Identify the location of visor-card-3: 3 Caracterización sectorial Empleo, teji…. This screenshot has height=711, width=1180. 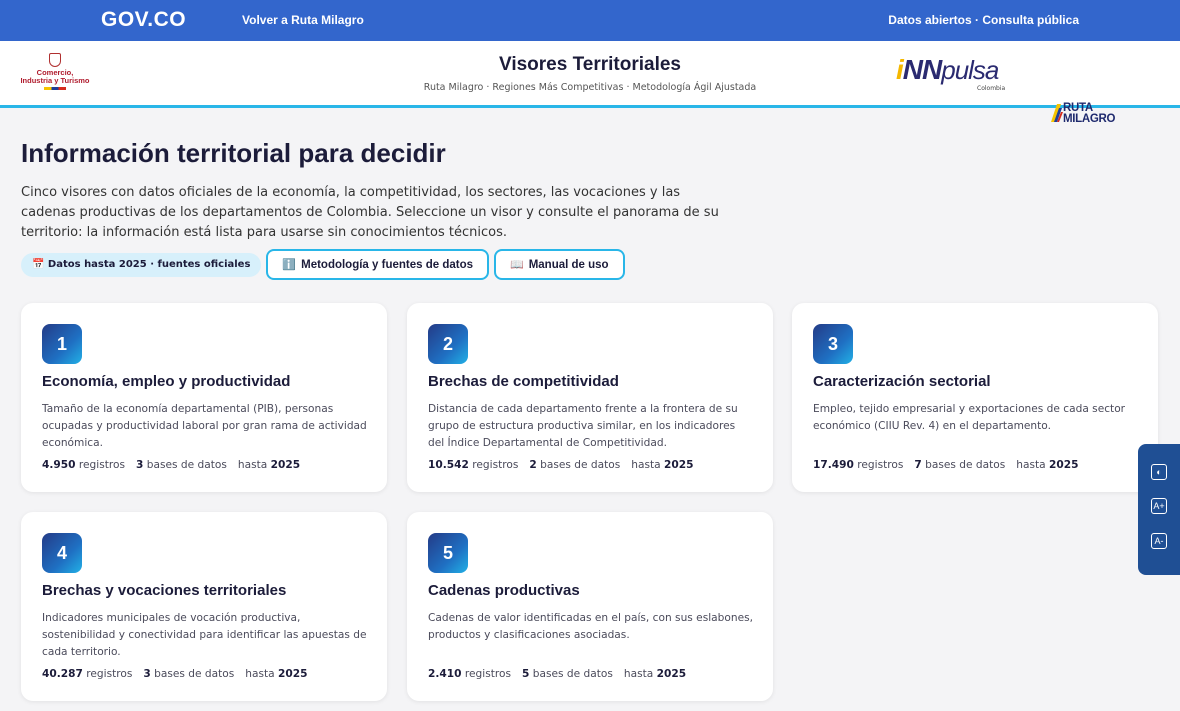
(975, 397).